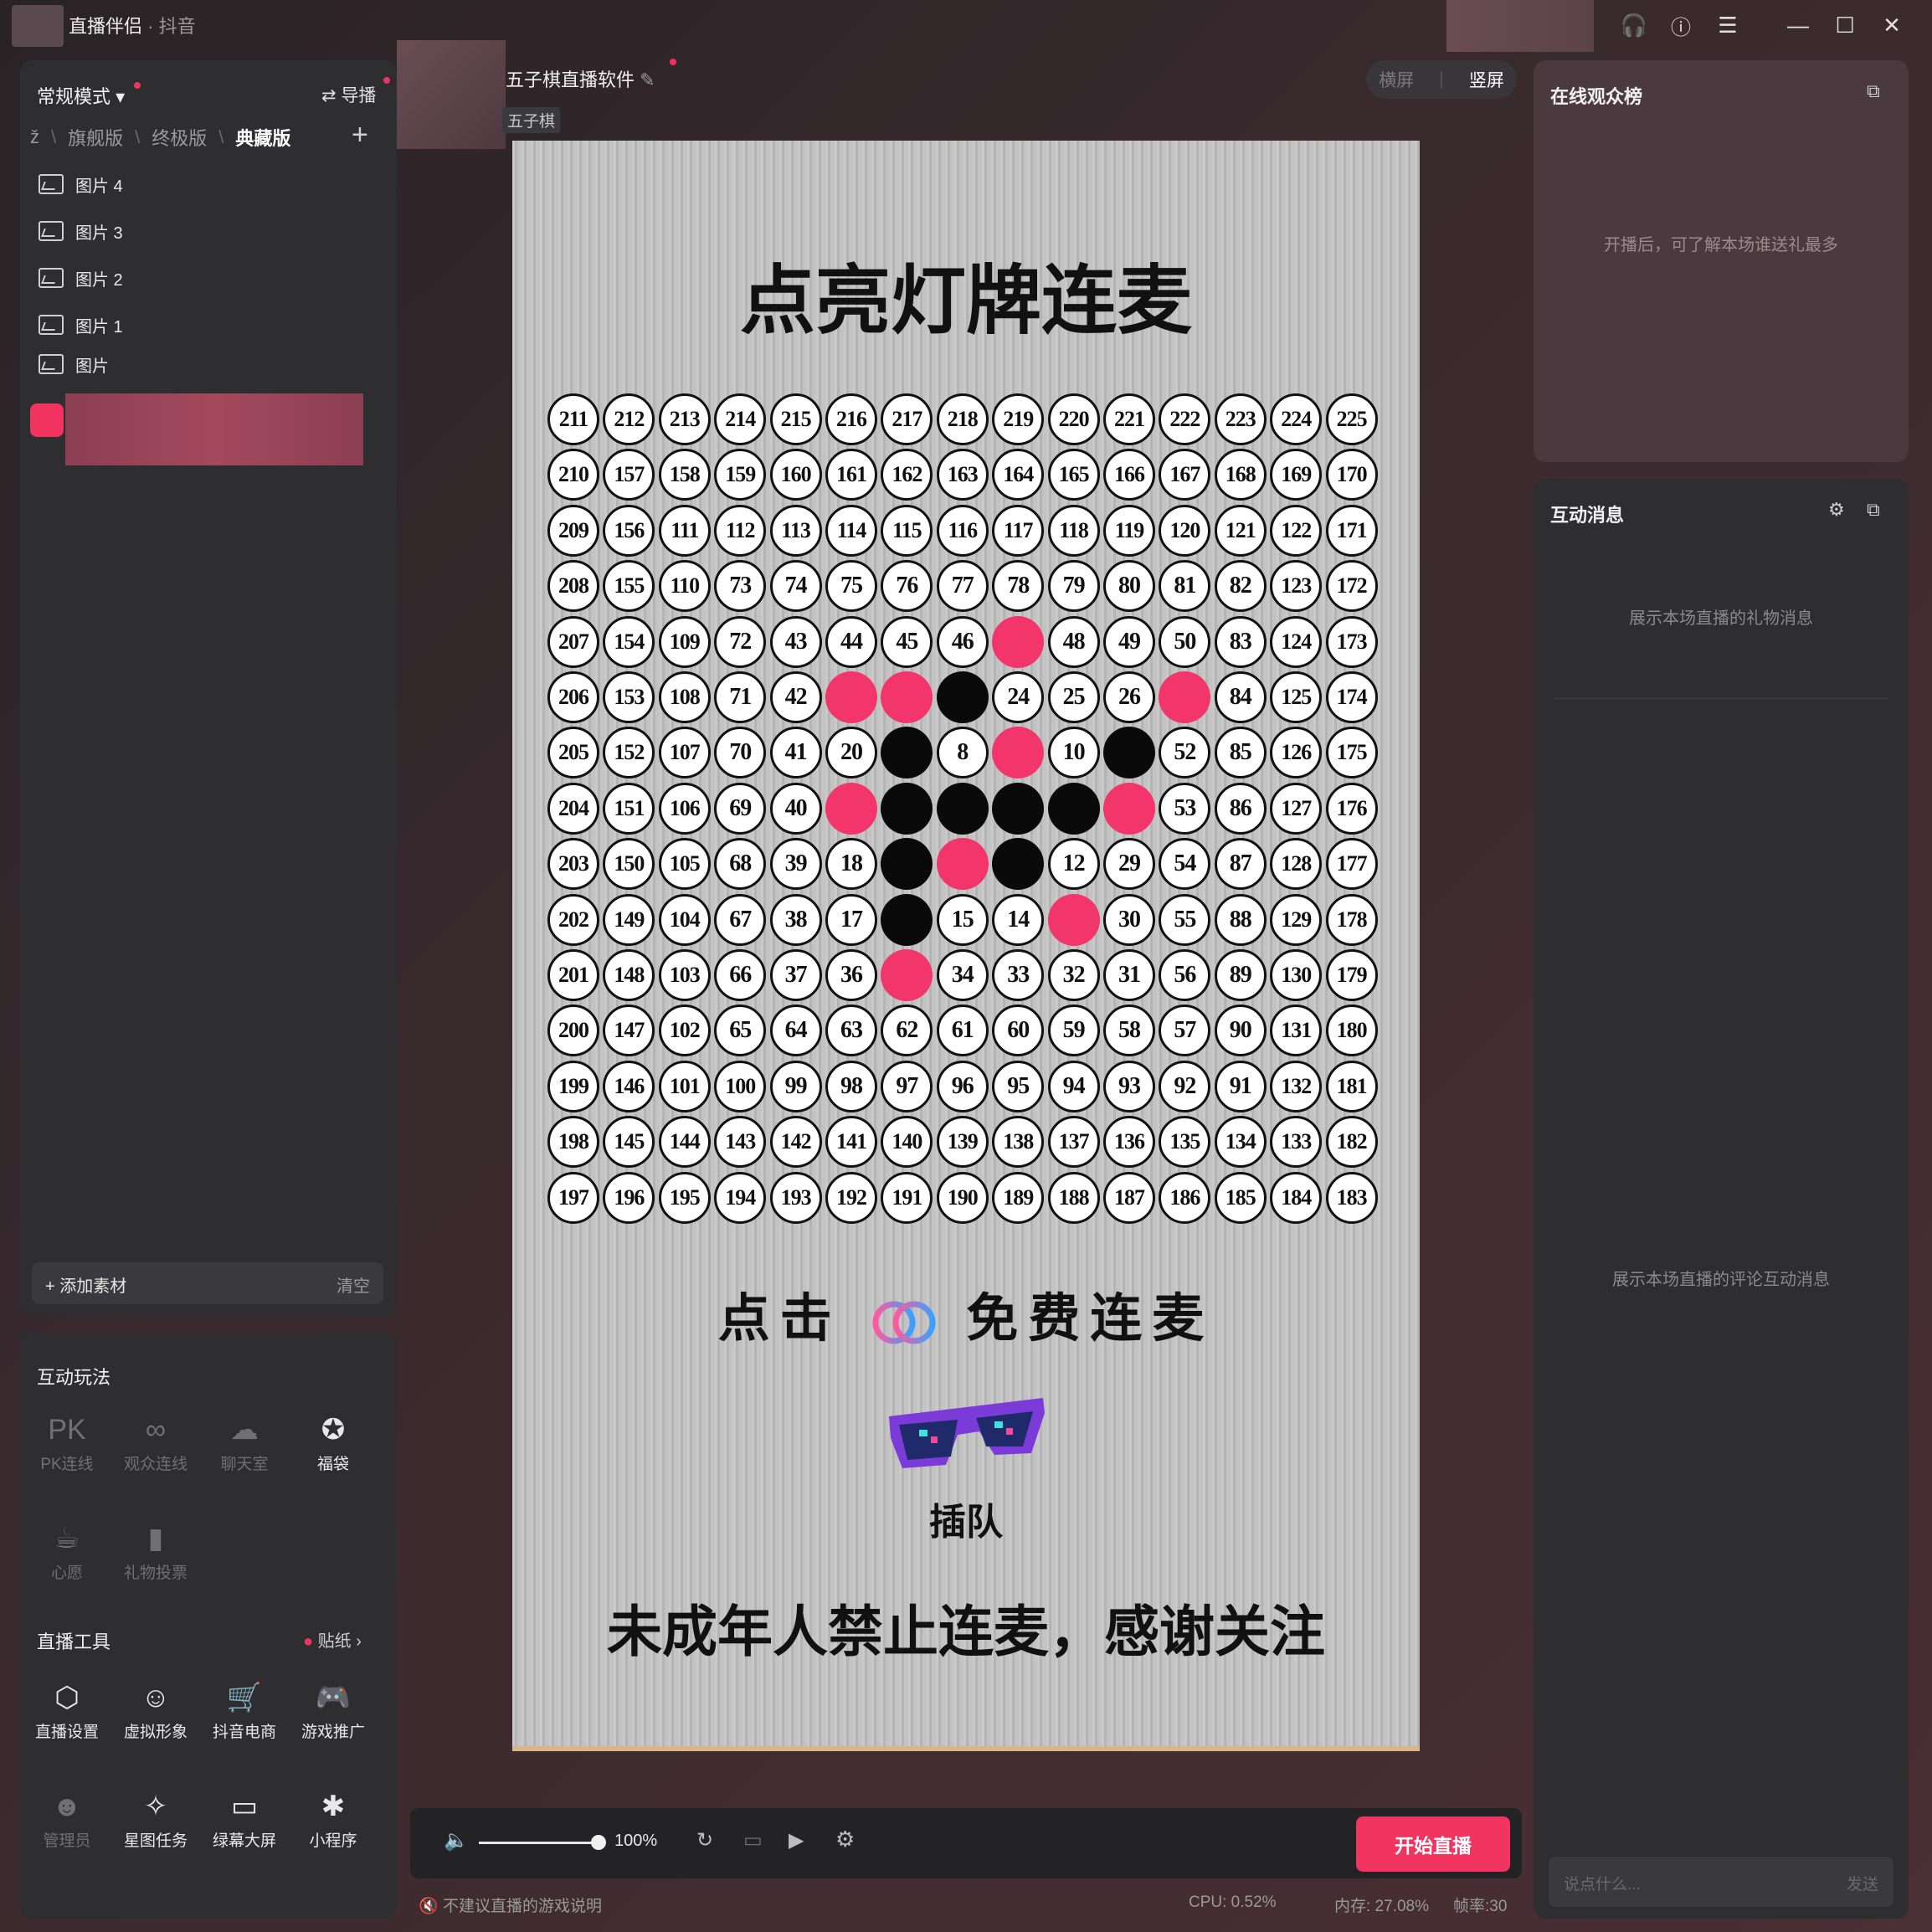 The width and height of the screenshot is (1932, 1932). What do you see at coordinates (85, 1285) in the screenshot?
I see `add-material-button: + 添加素材` at bounding box center [85, 1285].